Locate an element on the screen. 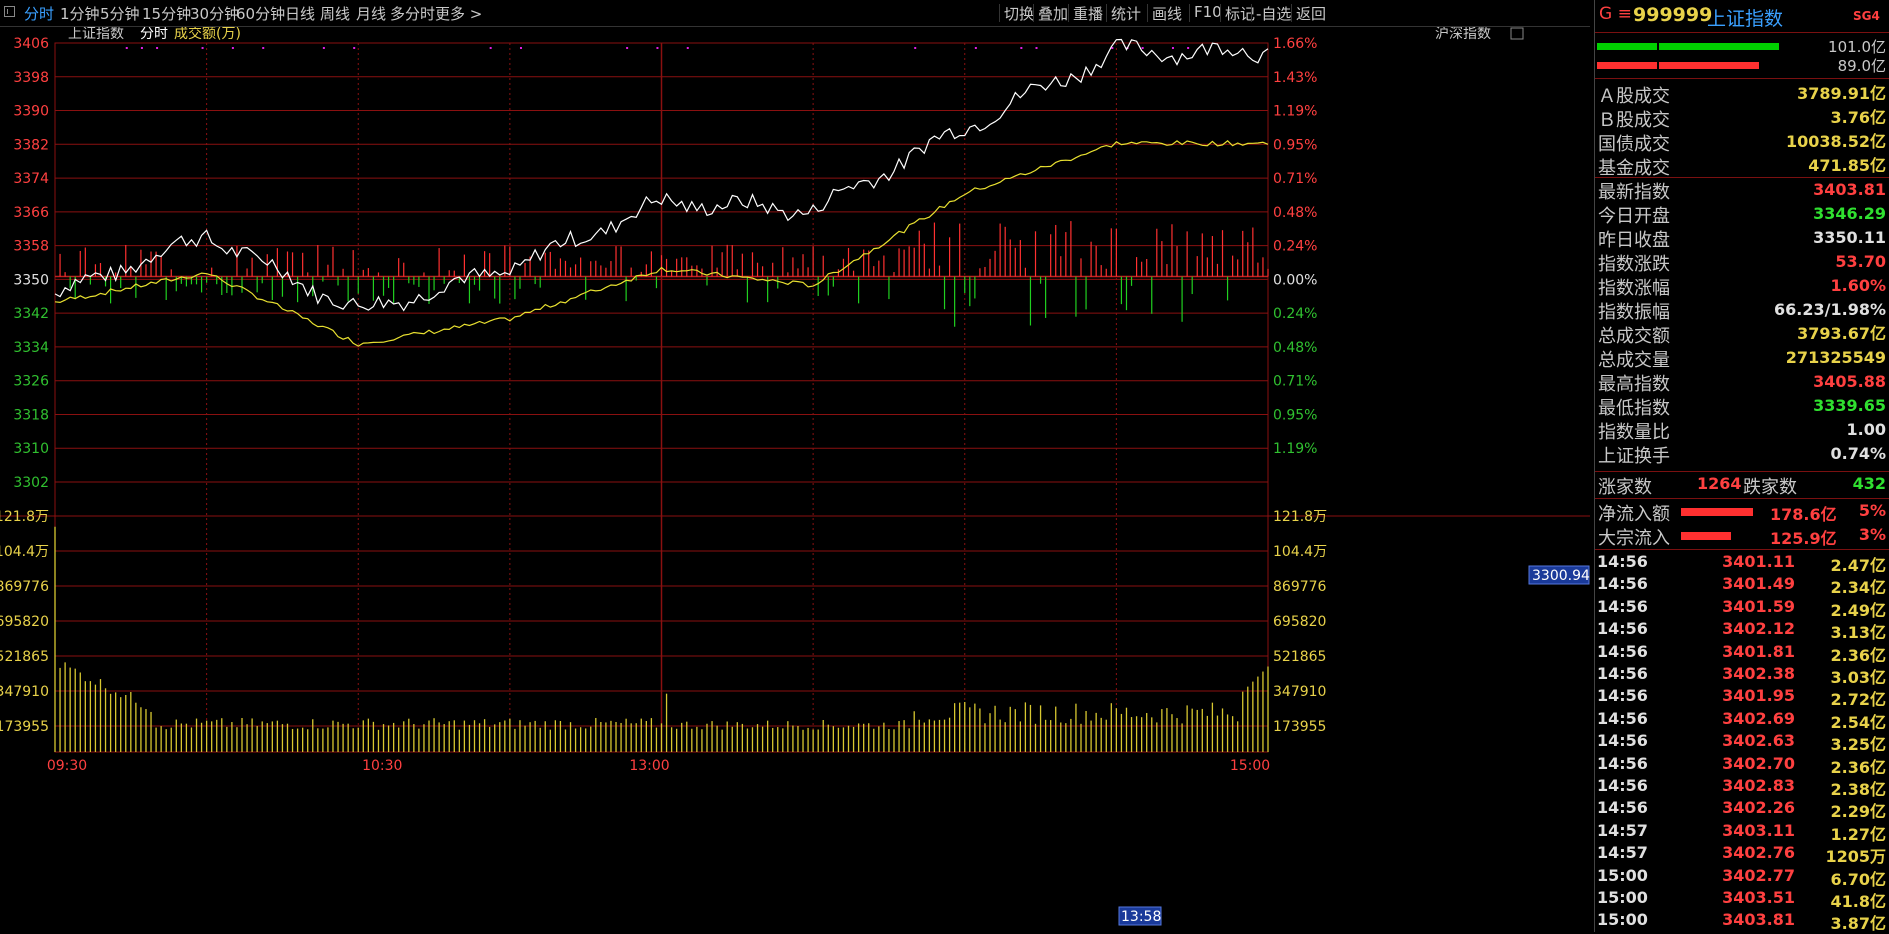  time-axis-label: 10:30 is located at coordinates (382, 766).